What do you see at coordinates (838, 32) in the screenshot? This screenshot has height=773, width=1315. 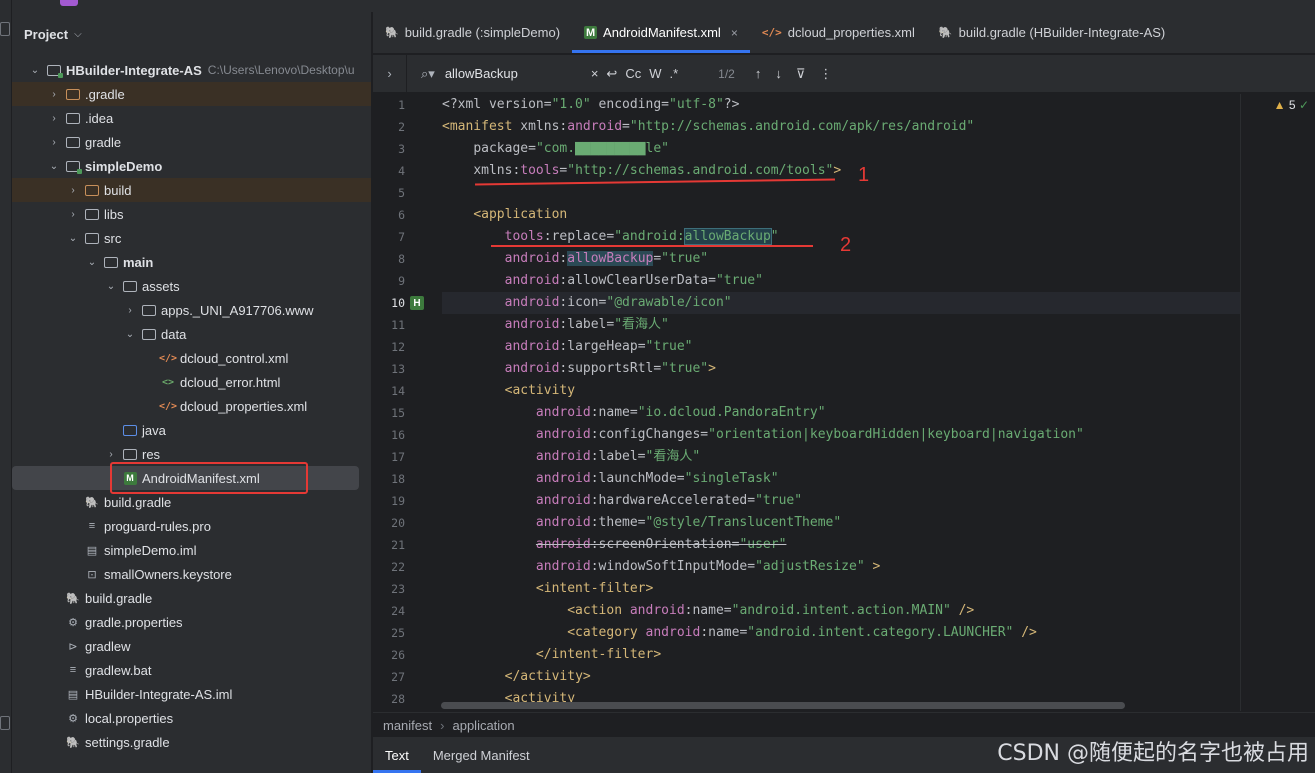 I see `editor-tab: </> dcloud_properties.xml` at bounding box center [838, 32].